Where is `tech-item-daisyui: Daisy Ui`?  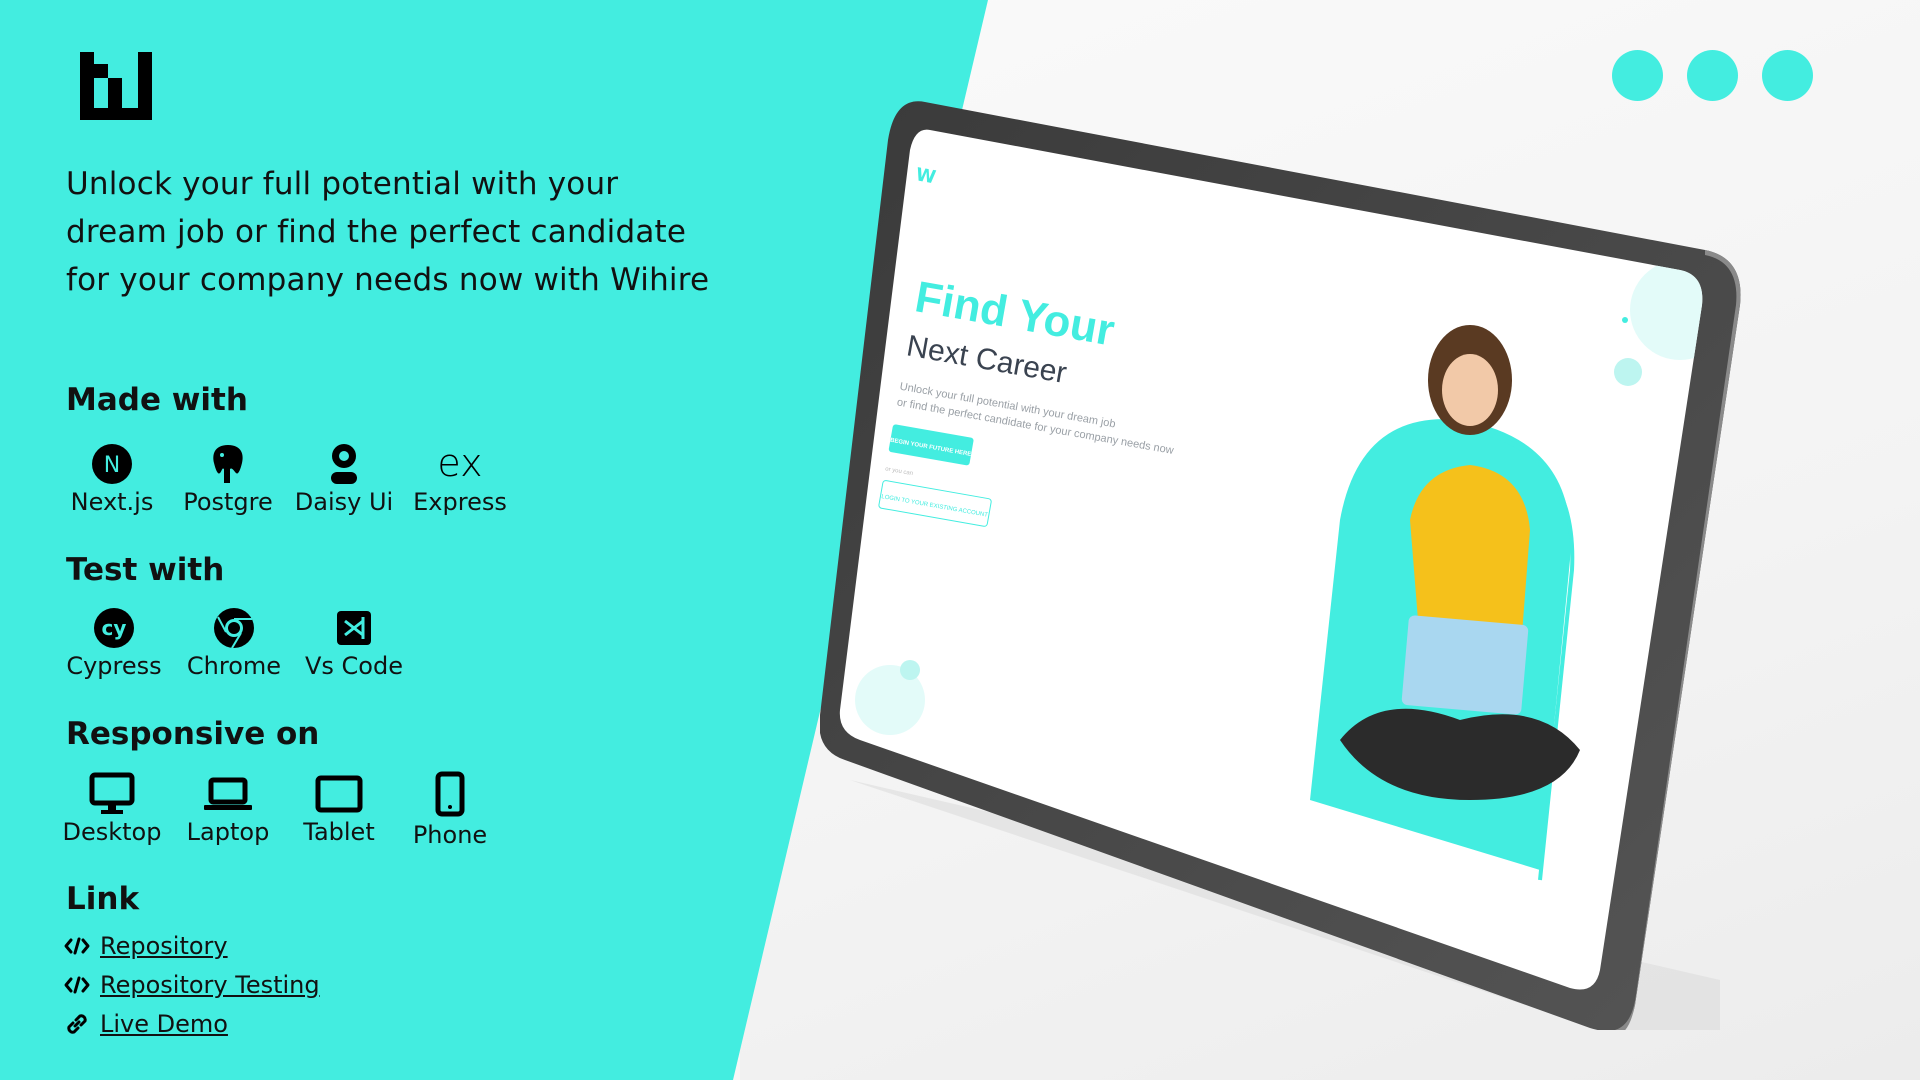 tech-item-daisyui: Daisy Ui is located at coordinates (344, 479).